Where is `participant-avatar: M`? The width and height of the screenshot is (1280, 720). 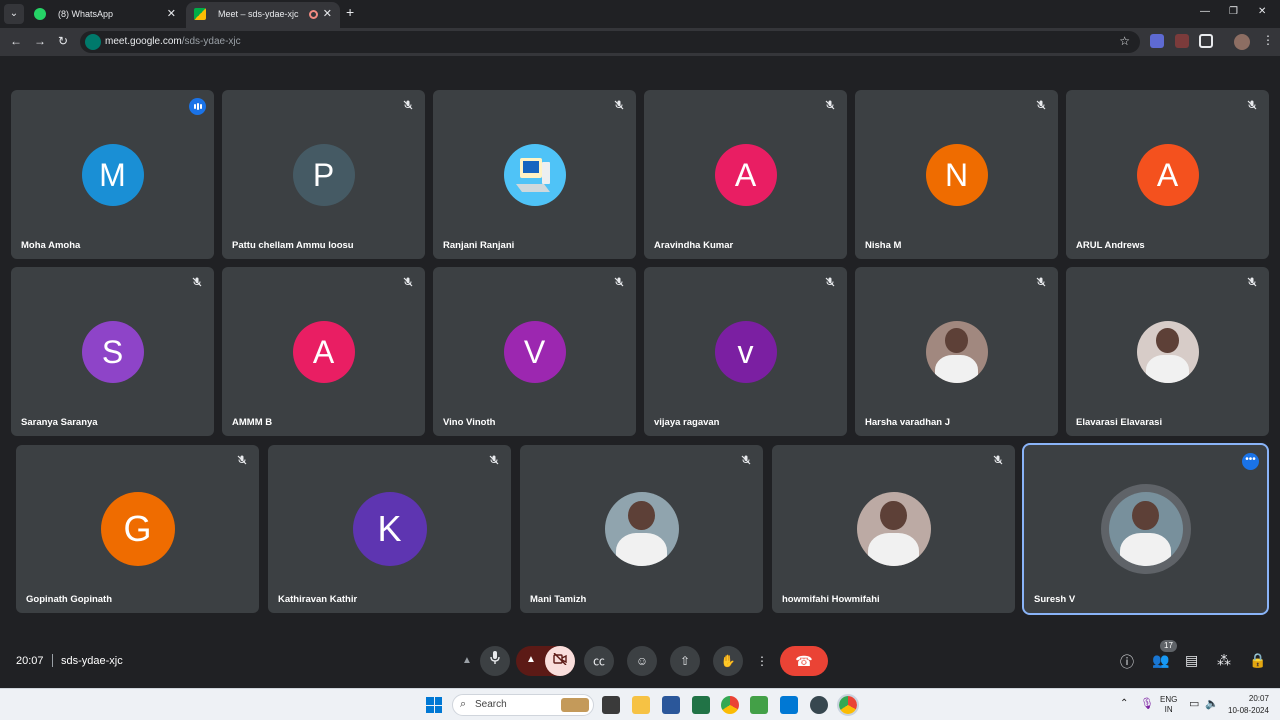
participant-avatar: M is located at coordinates (112, 174).